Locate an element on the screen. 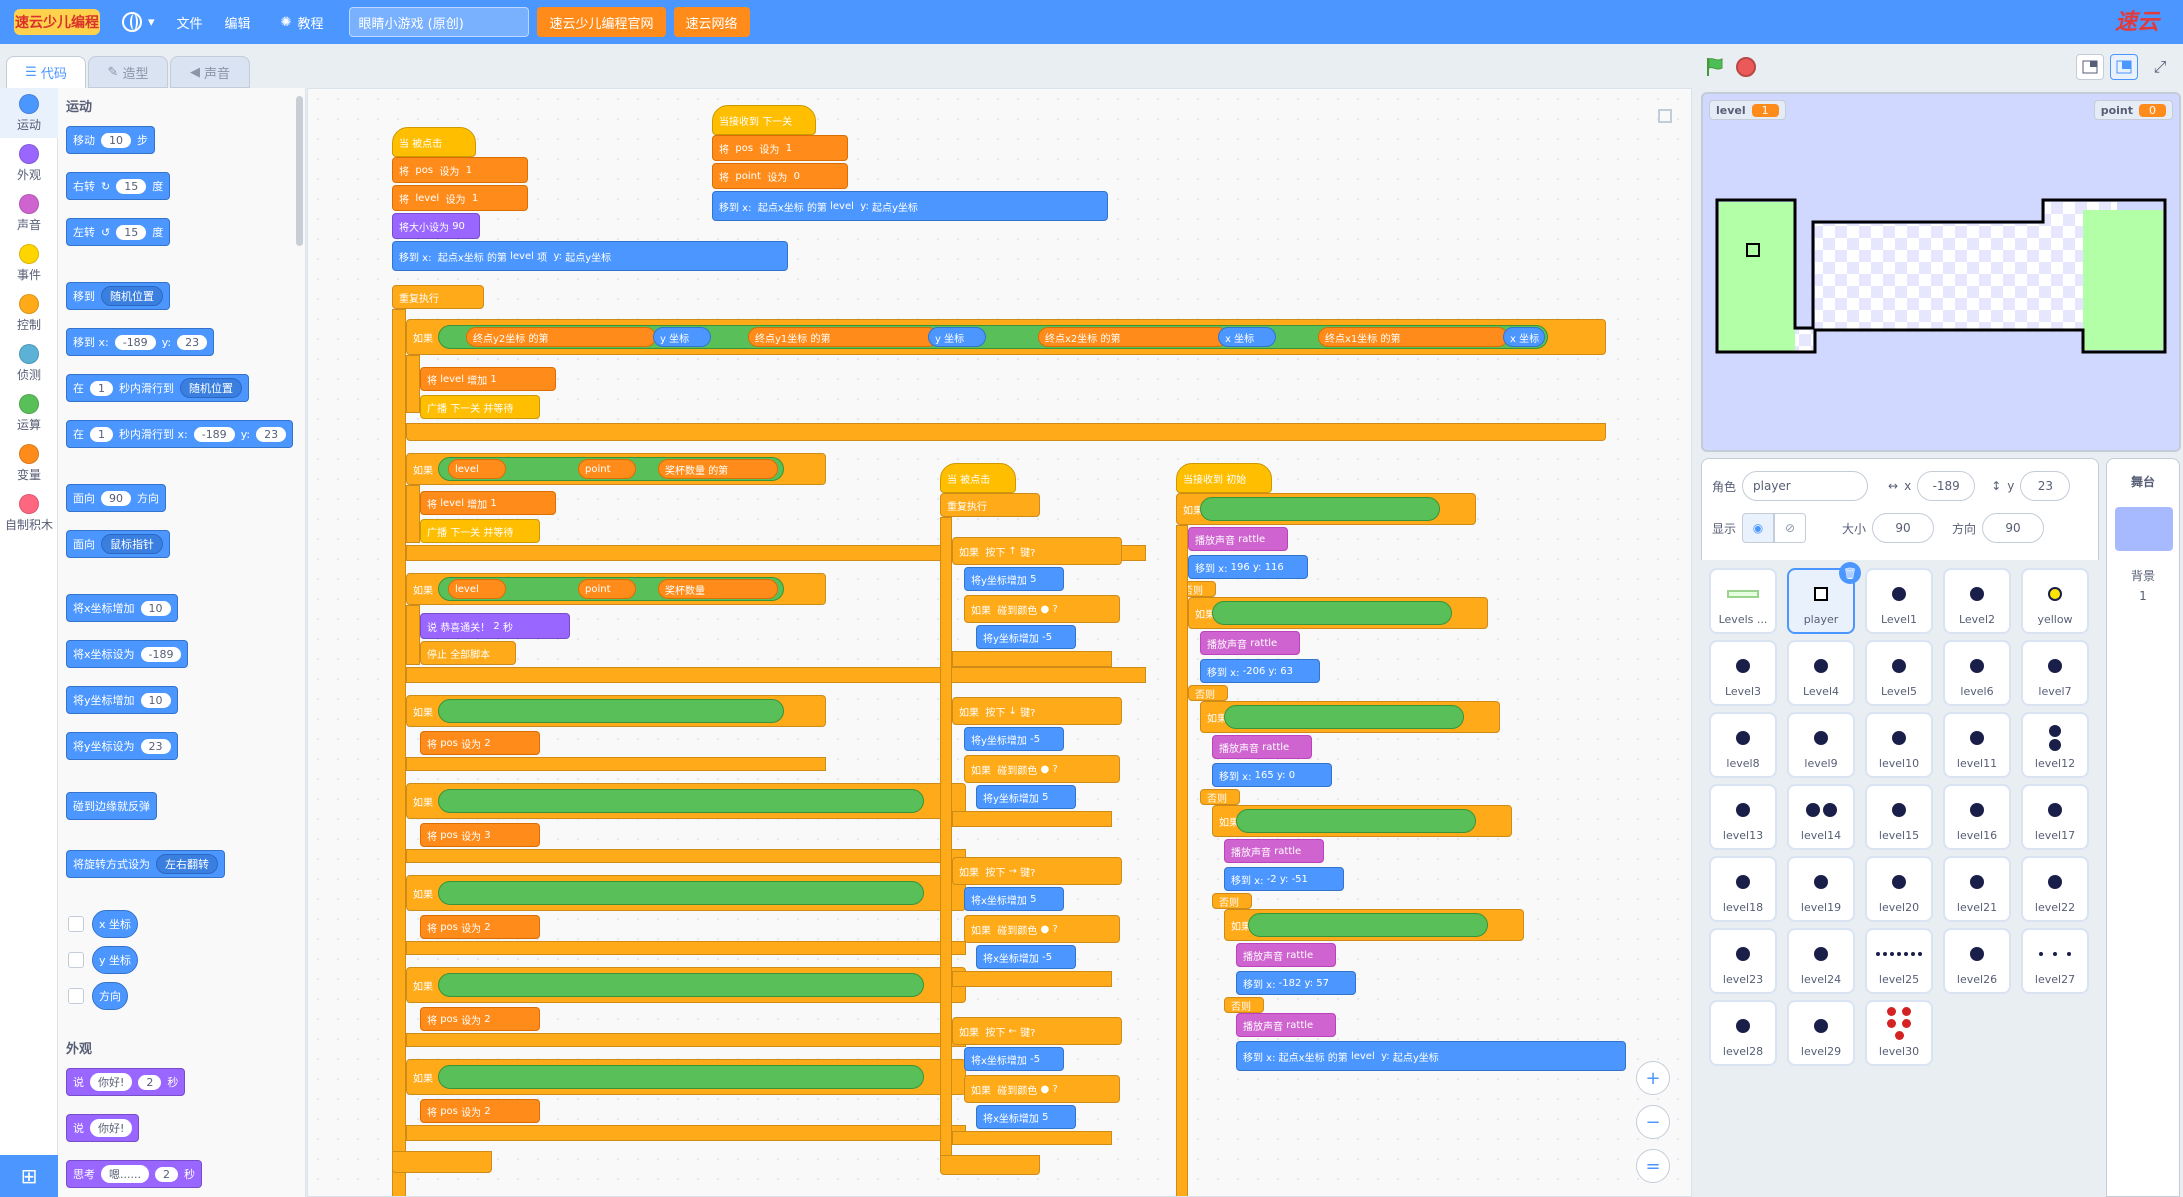 The height and width of the screenshot is (1197, 2183). broadcast-and-wait-block: 广播 下一关 并等待 is located at coordinates (480, 531).